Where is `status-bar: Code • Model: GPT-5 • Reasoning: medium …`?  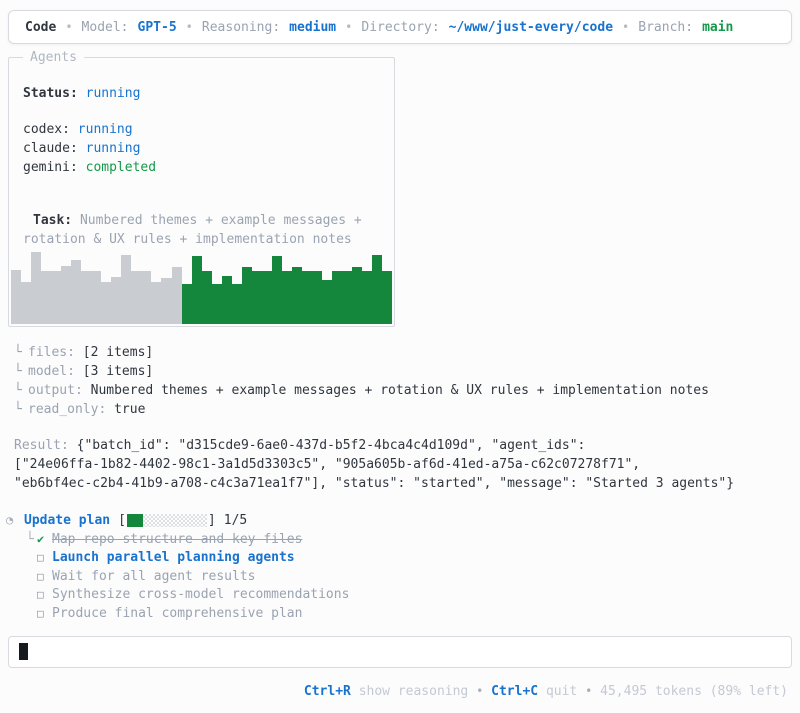
status-bar: Code • Model: GPT-5 • Reasoning: medium … is located at coordinates (400, 27).